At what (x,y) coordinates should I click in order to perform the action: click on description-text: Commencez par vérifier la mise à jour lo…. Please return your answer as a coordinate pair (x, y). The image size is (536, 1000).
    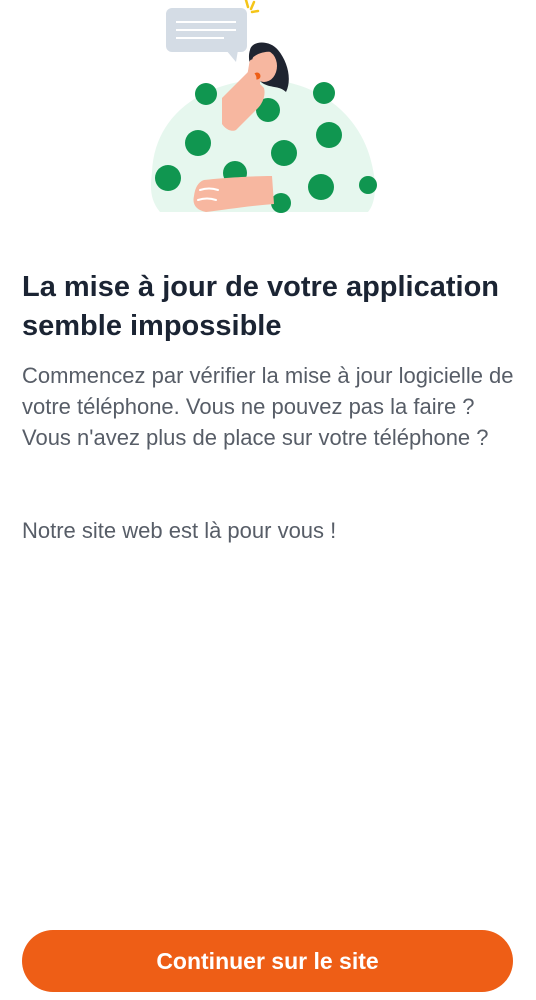
    Looking at the image, I should click on (268, 406).